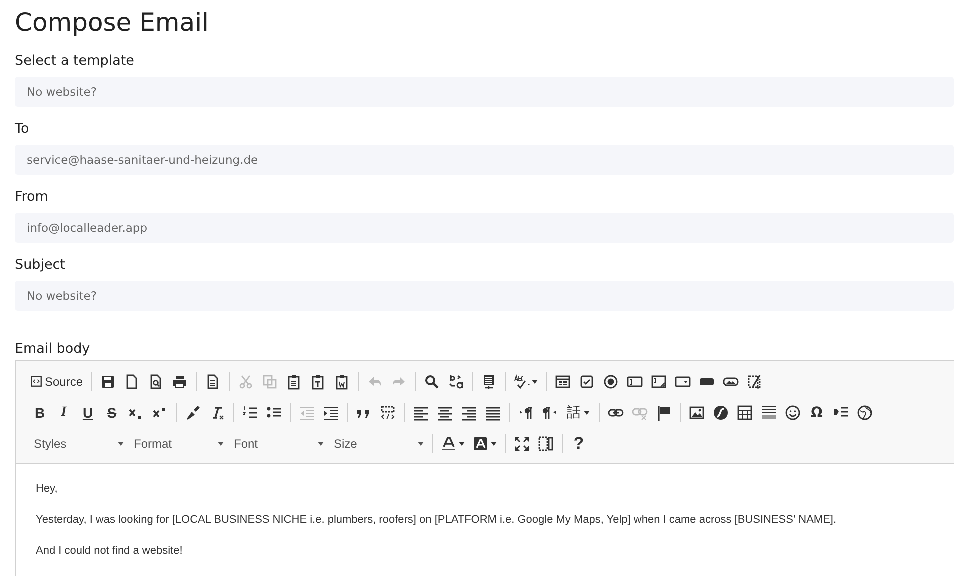  I want to click on dropdown-button: Styles, so click(78, 444).